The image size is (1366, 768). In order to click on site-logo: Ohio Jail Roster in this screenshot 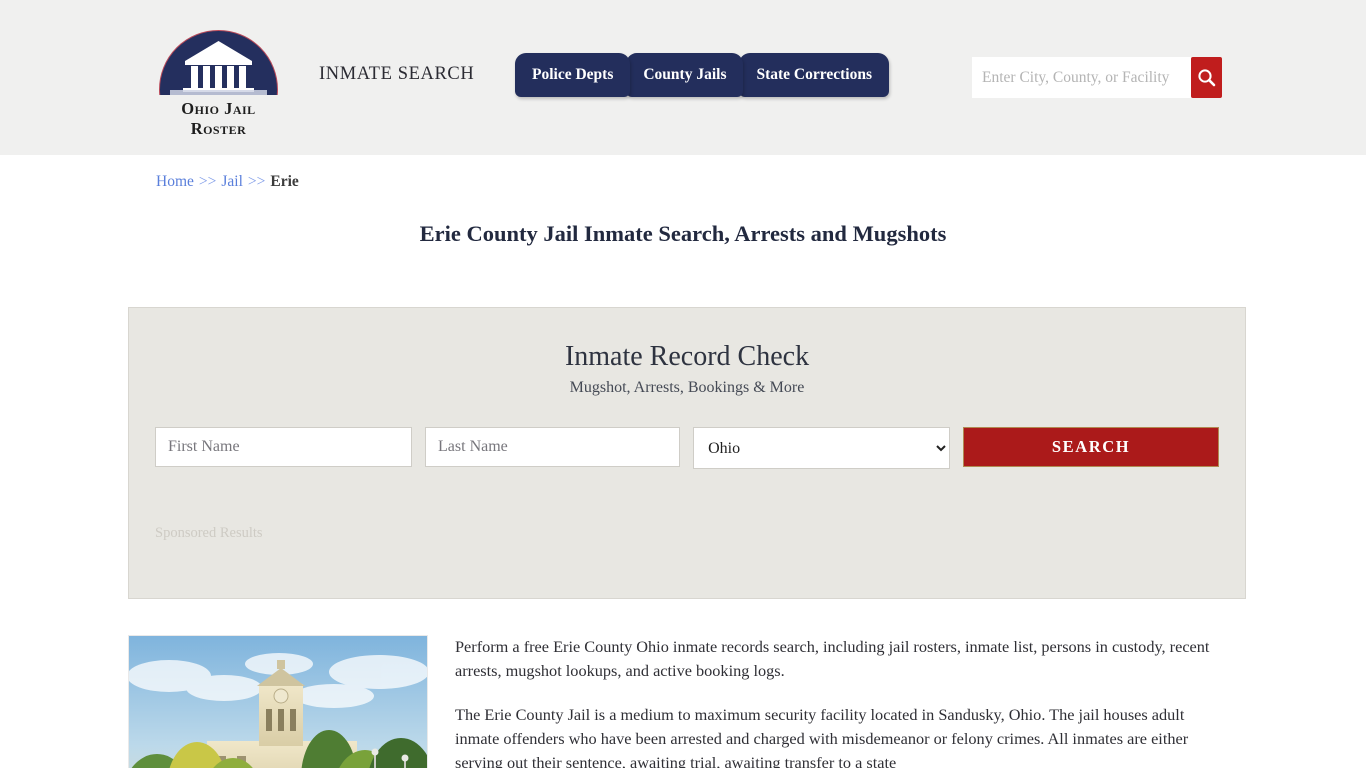, I will do `click(221, 83)`.